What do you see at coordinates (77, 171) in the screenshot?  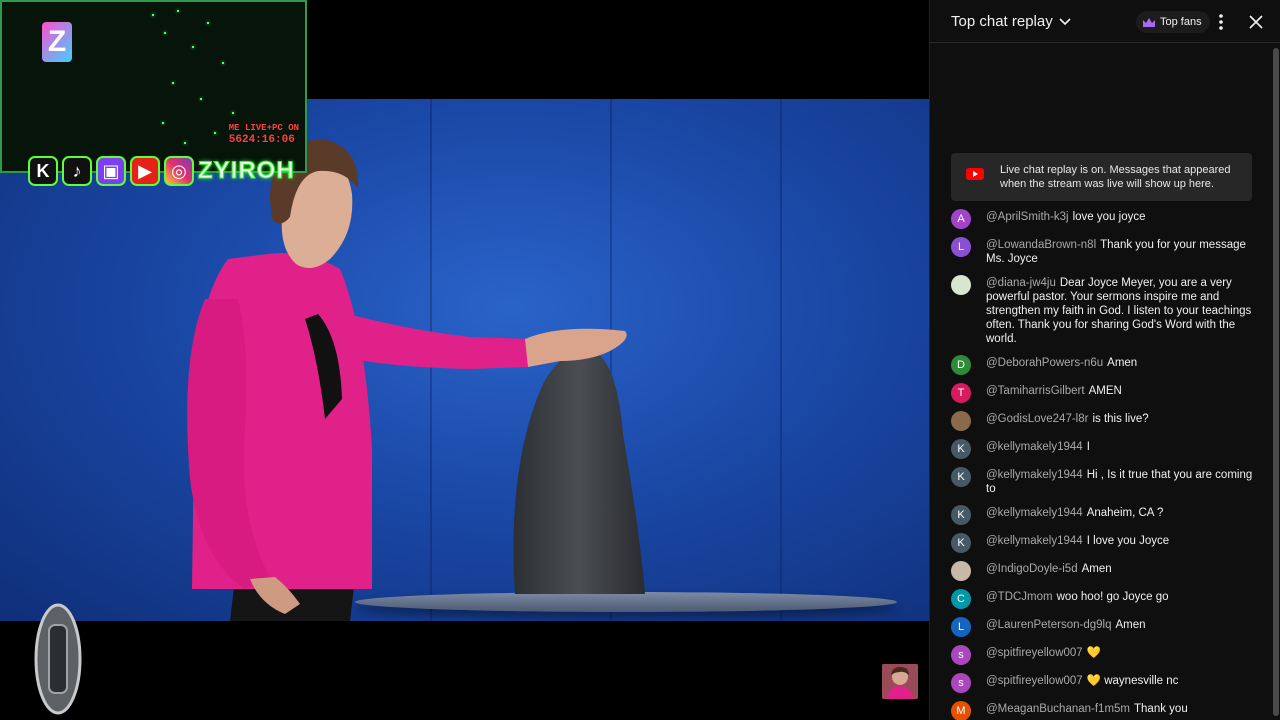 I see `tiktok-icon: ♪` at bounding box center [77, 171].